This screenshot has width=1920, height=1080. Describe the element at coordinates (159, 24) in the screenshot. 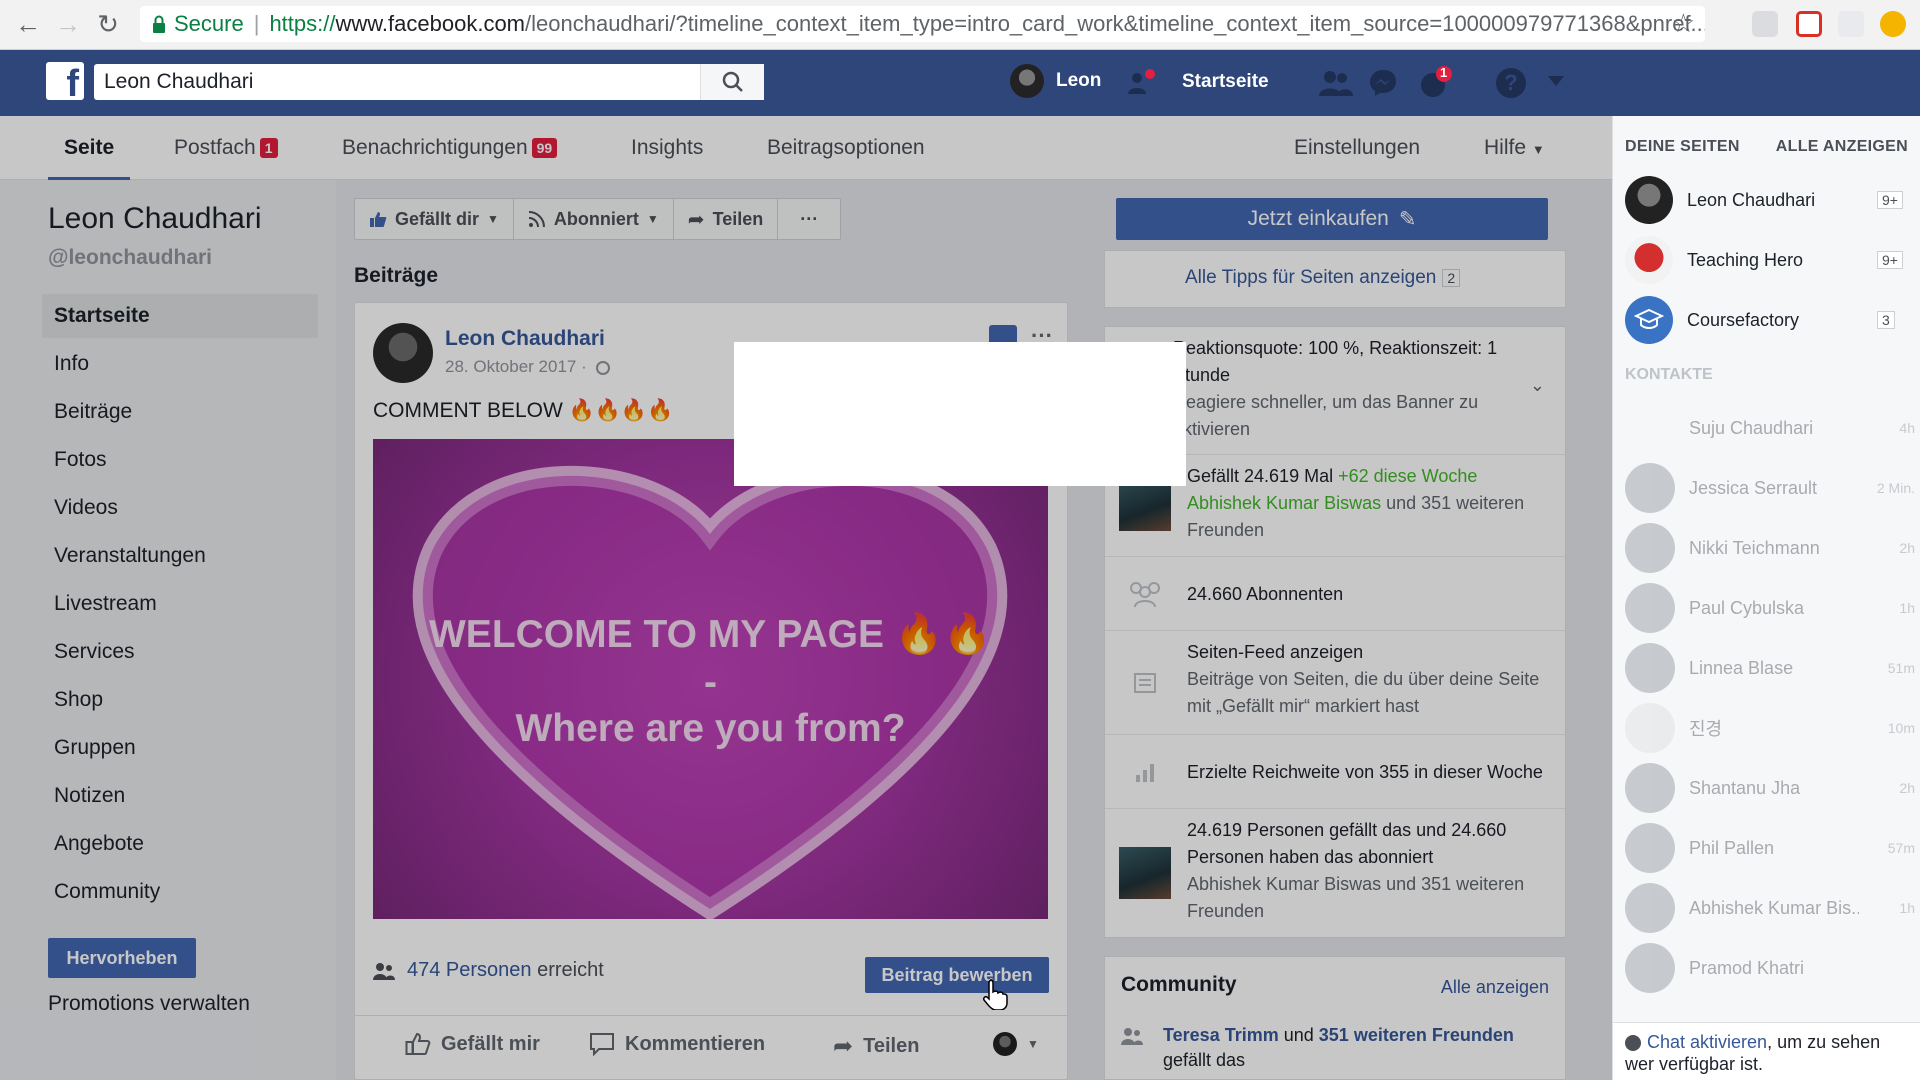

I see `lock-icon` at that location.